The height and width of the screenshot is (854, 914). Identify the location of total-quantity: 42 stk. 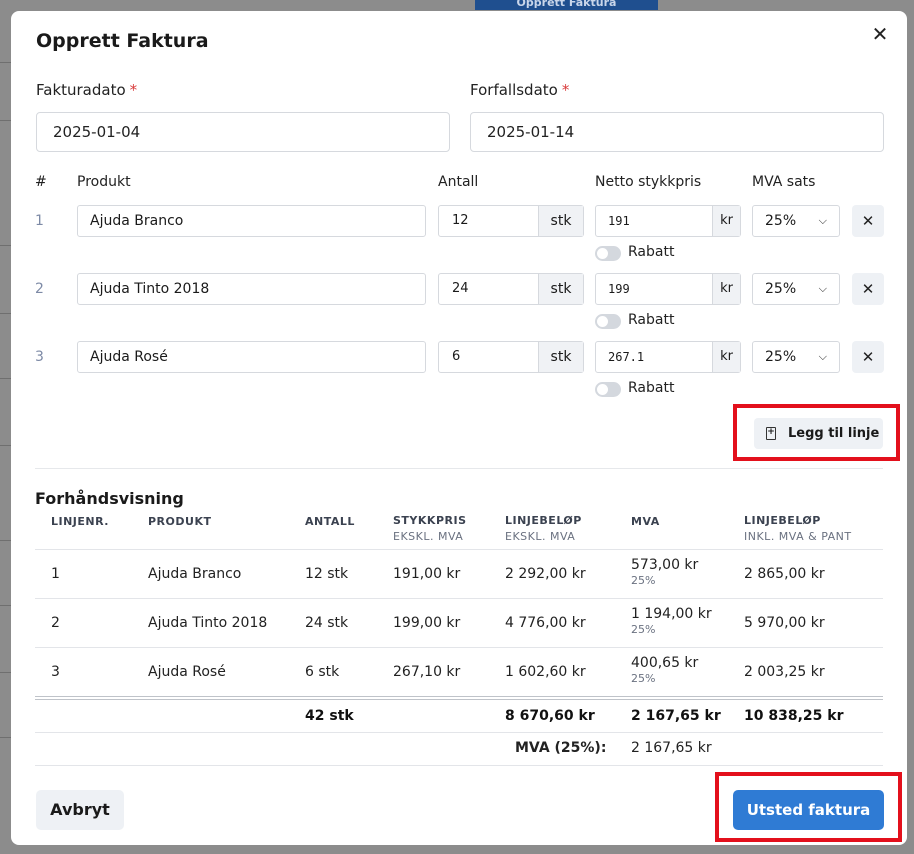
(329, 716).